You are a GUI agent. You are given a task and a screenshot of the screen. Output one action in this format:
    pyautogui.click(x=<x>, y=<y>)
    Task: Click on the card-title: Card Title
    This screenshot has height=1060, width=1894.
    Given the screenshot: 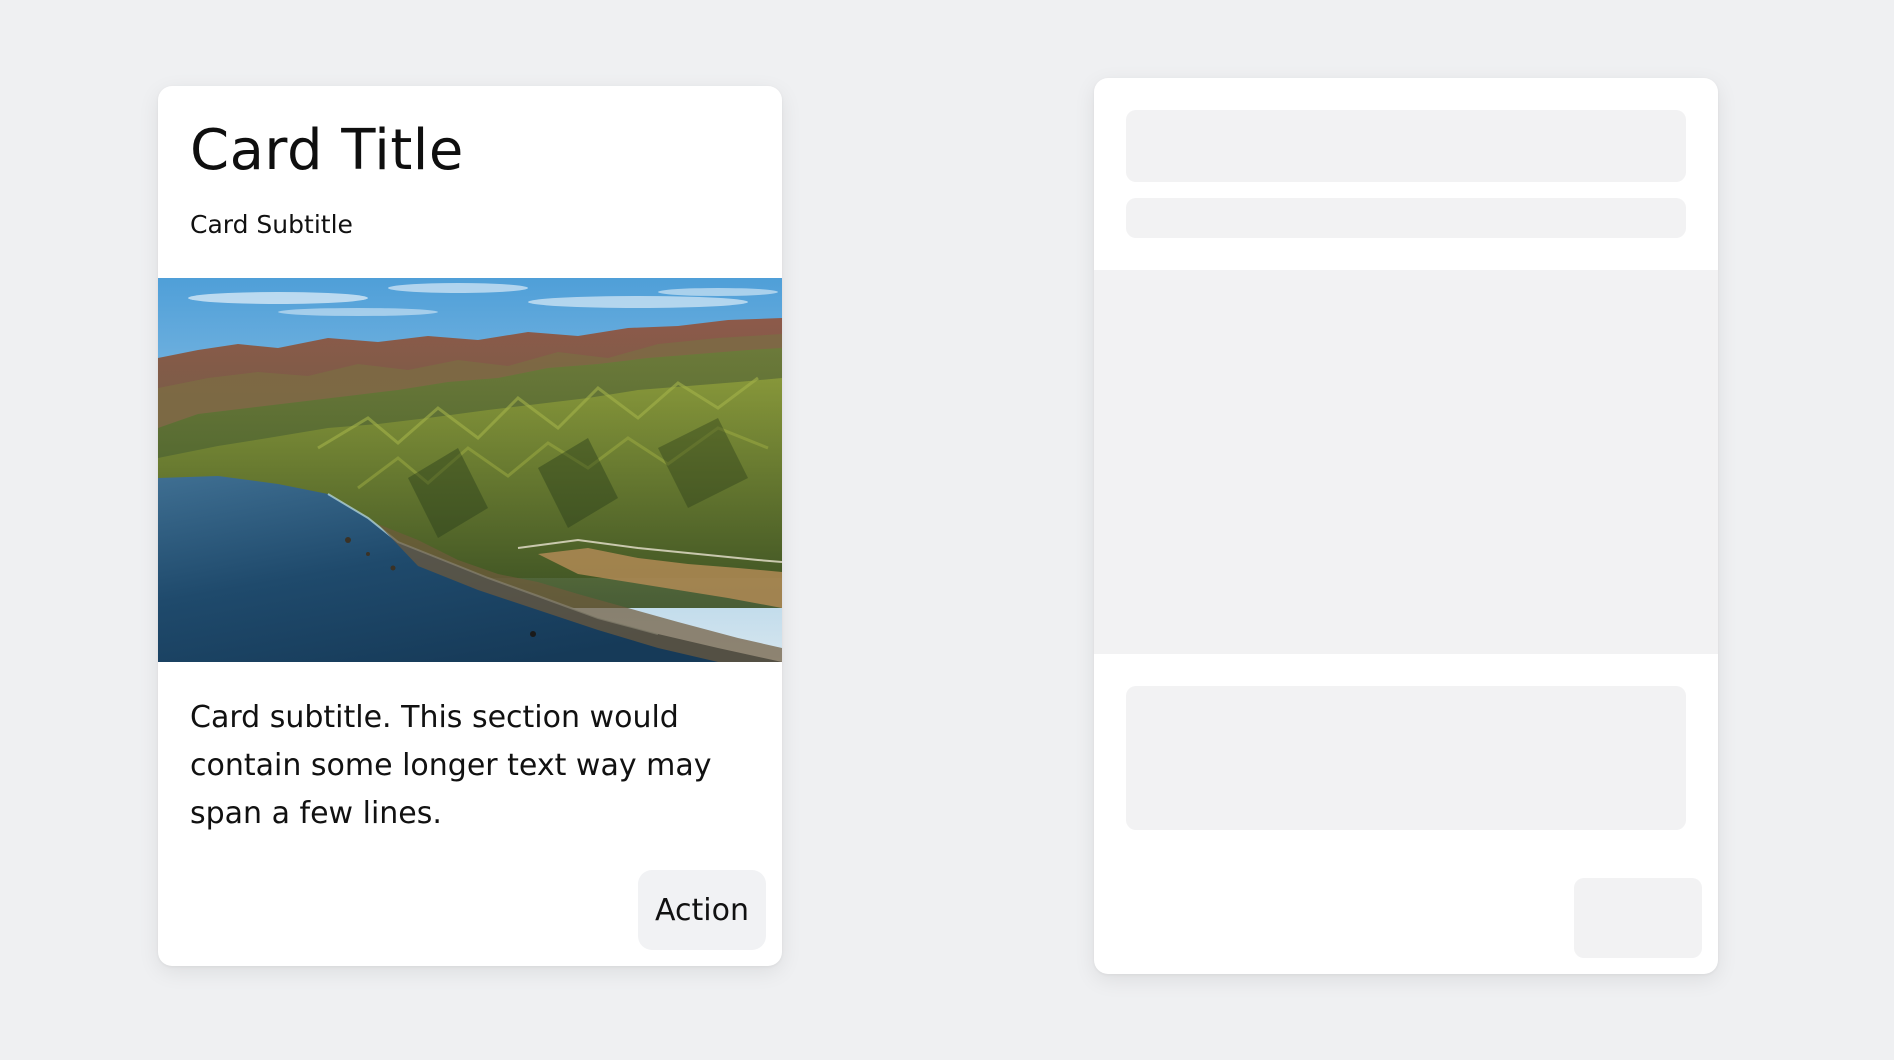 What is the action you would take?
    pyautogui.click(x=327, y=150)
    